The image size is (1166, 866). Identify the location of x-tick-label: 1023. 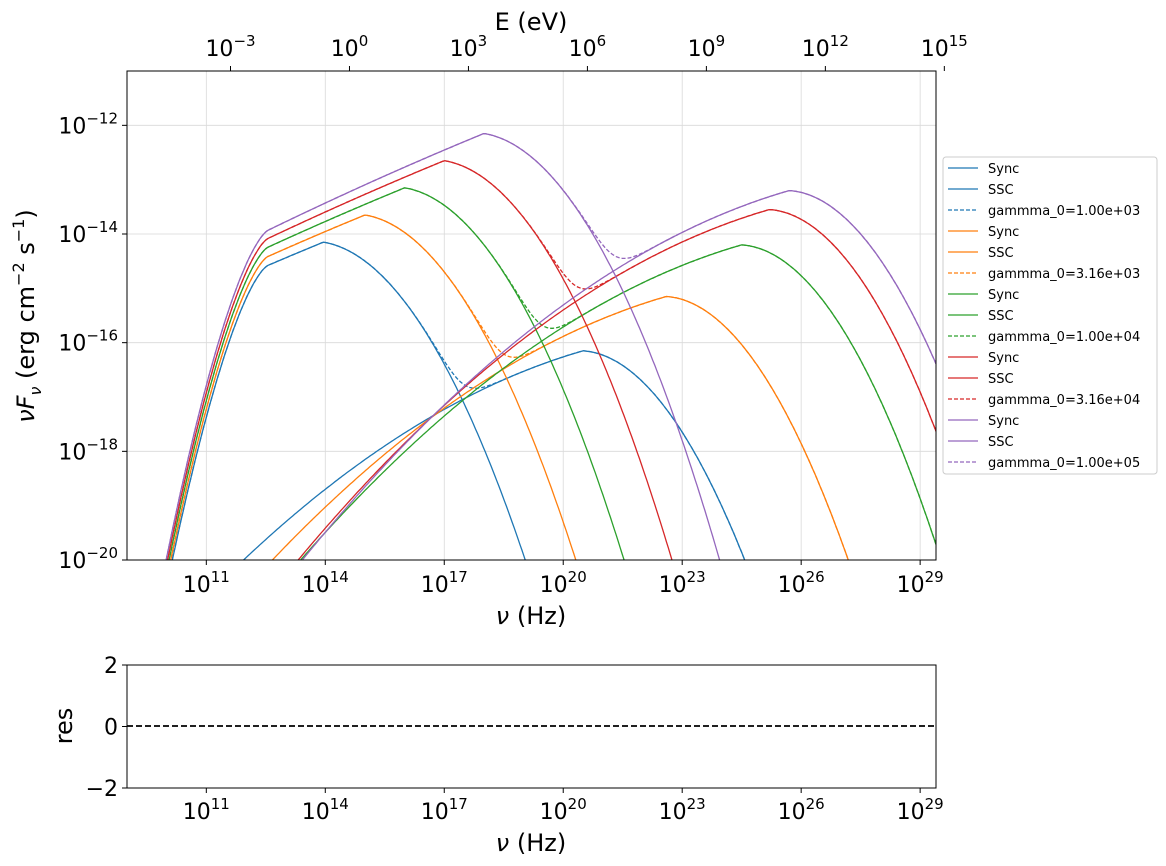
(682, 583).